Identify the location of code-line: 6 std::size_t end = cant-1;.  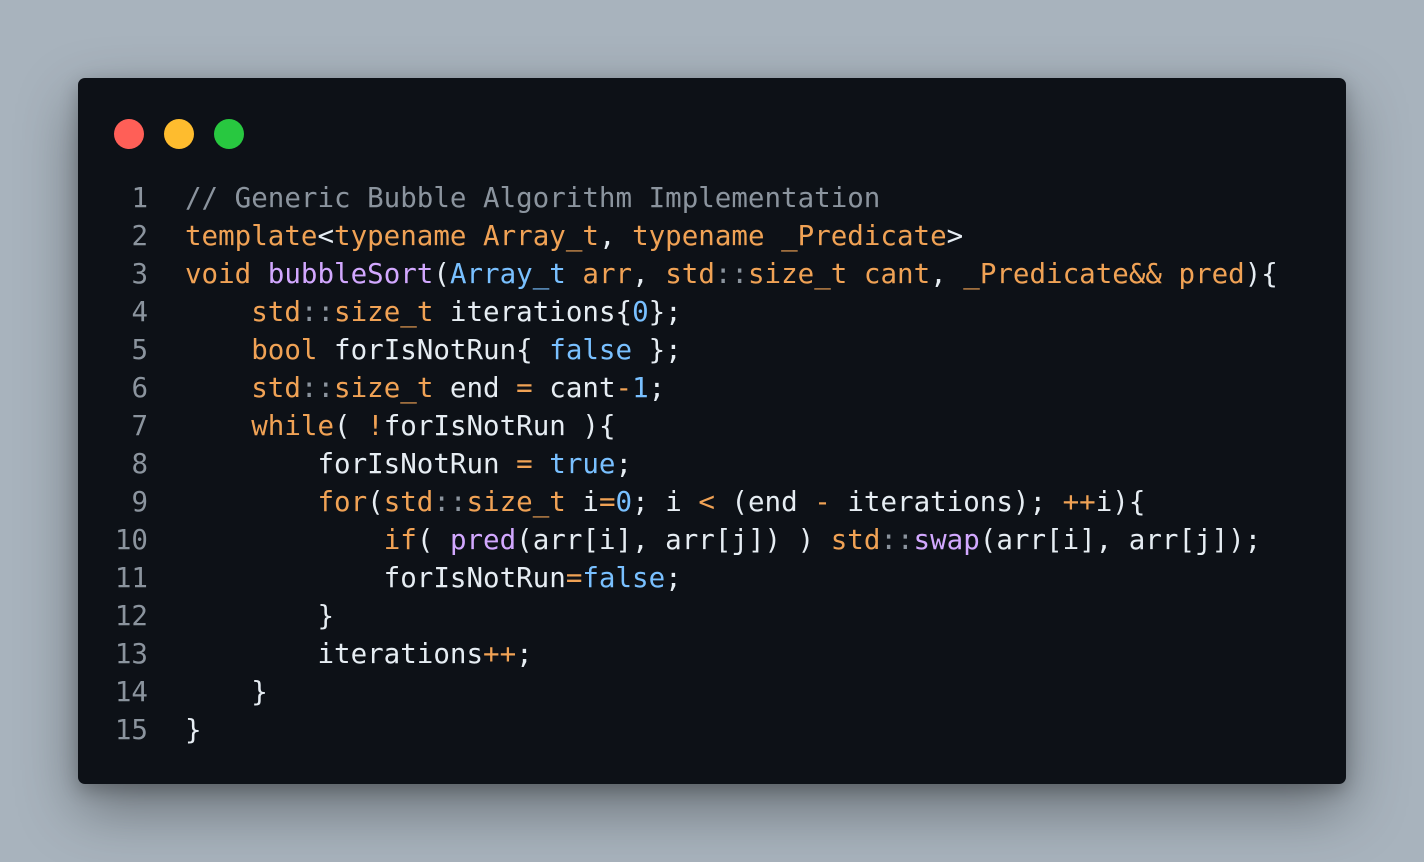
(712, 388).